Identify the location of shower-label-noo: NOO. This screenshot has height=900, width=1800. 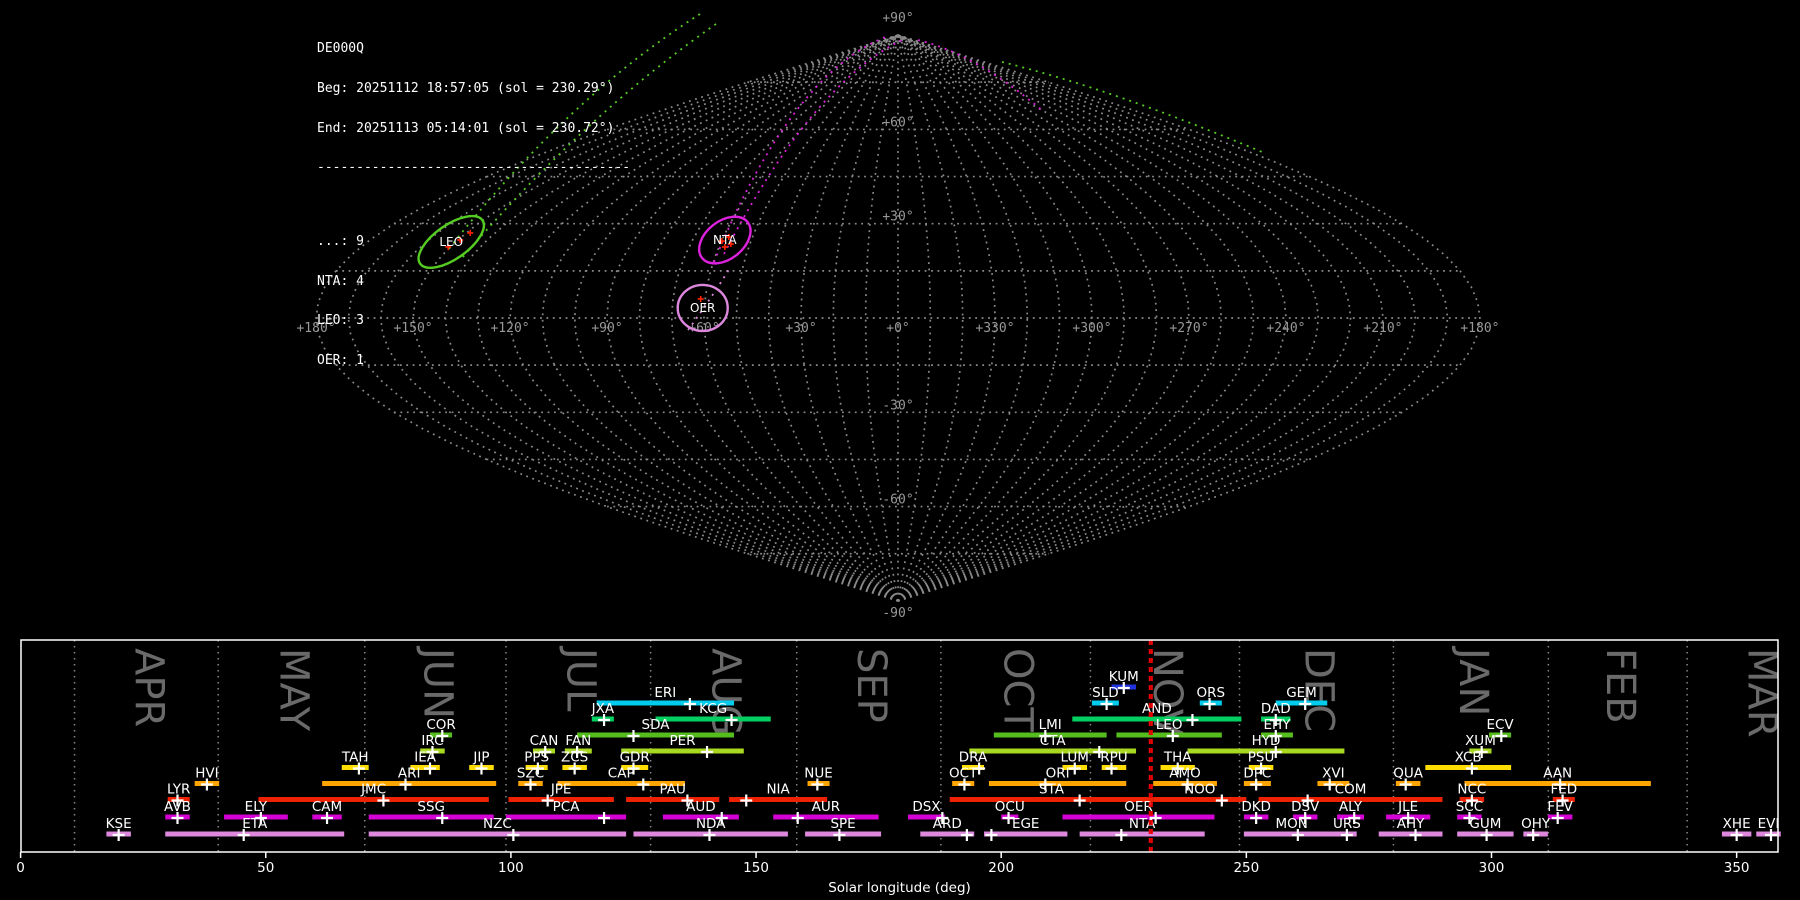
(1199, 790).